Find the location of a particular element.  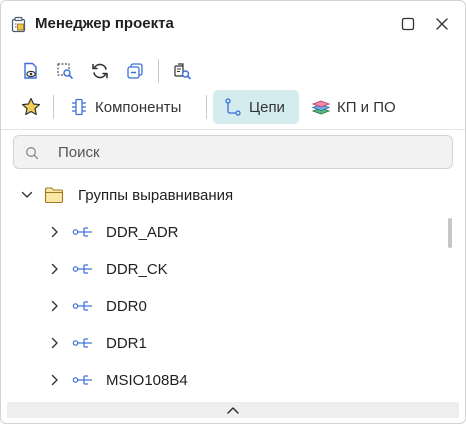

collapse-all-icon is located at coordinates (135, 71).